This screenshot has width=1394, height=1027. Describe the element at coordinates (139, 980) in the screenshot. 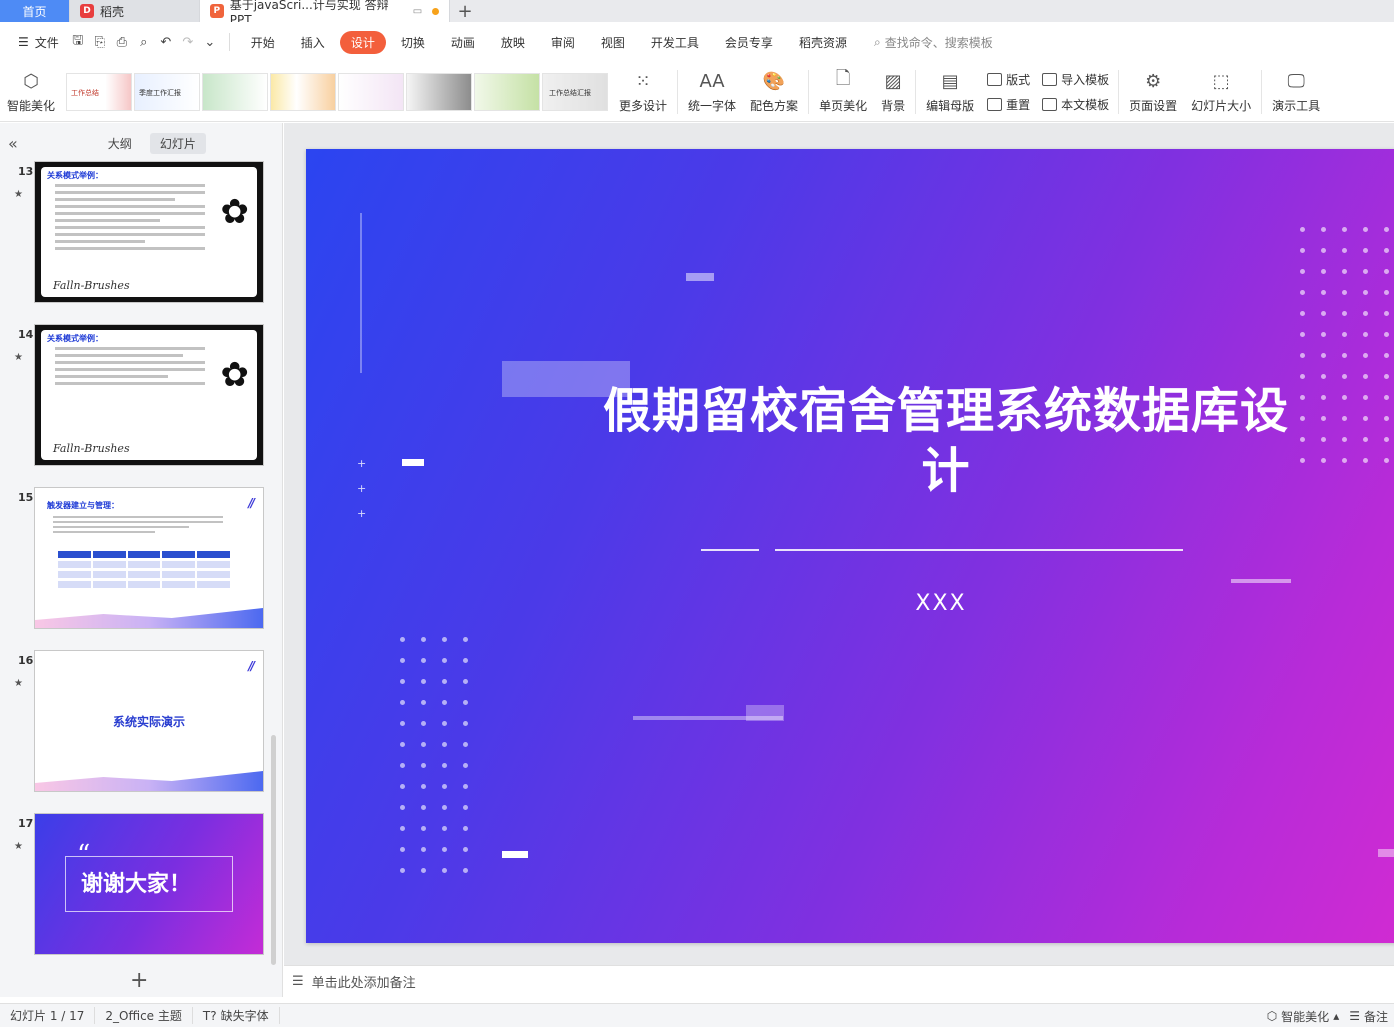

I see `add-slide-button: +` at that location.